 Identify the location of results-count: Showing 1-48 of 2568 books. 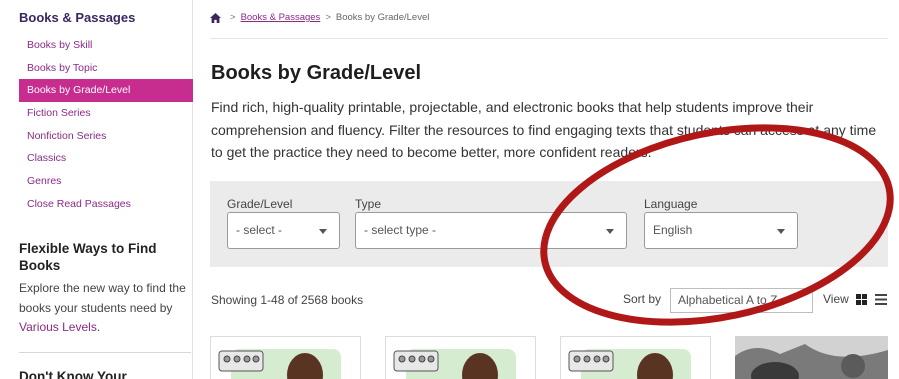
(287, 300).